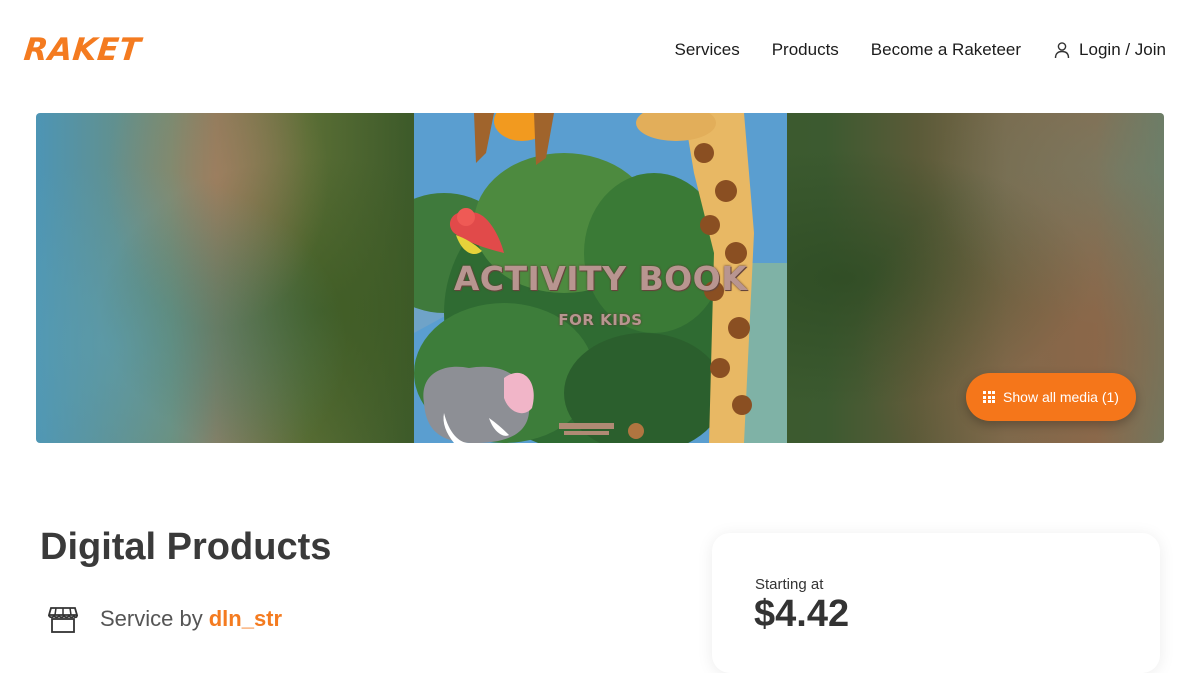 The width and height of the screenshot is (1200, 673). What do you see at coordinates (789, 584) in the screenshot?
I see `starting-at-label: Starting at` at bounding box center [789, 584].